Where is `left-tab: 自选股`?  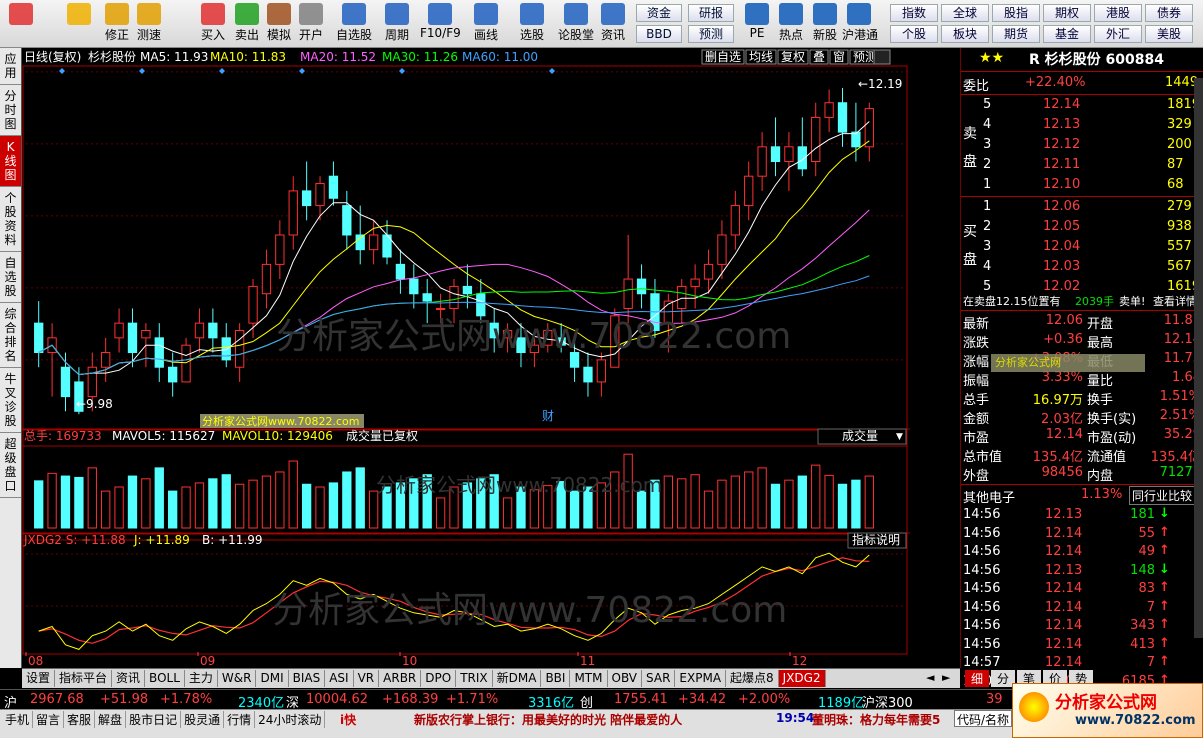 left-tab: 自选股 is located at coordinates (10, 277).